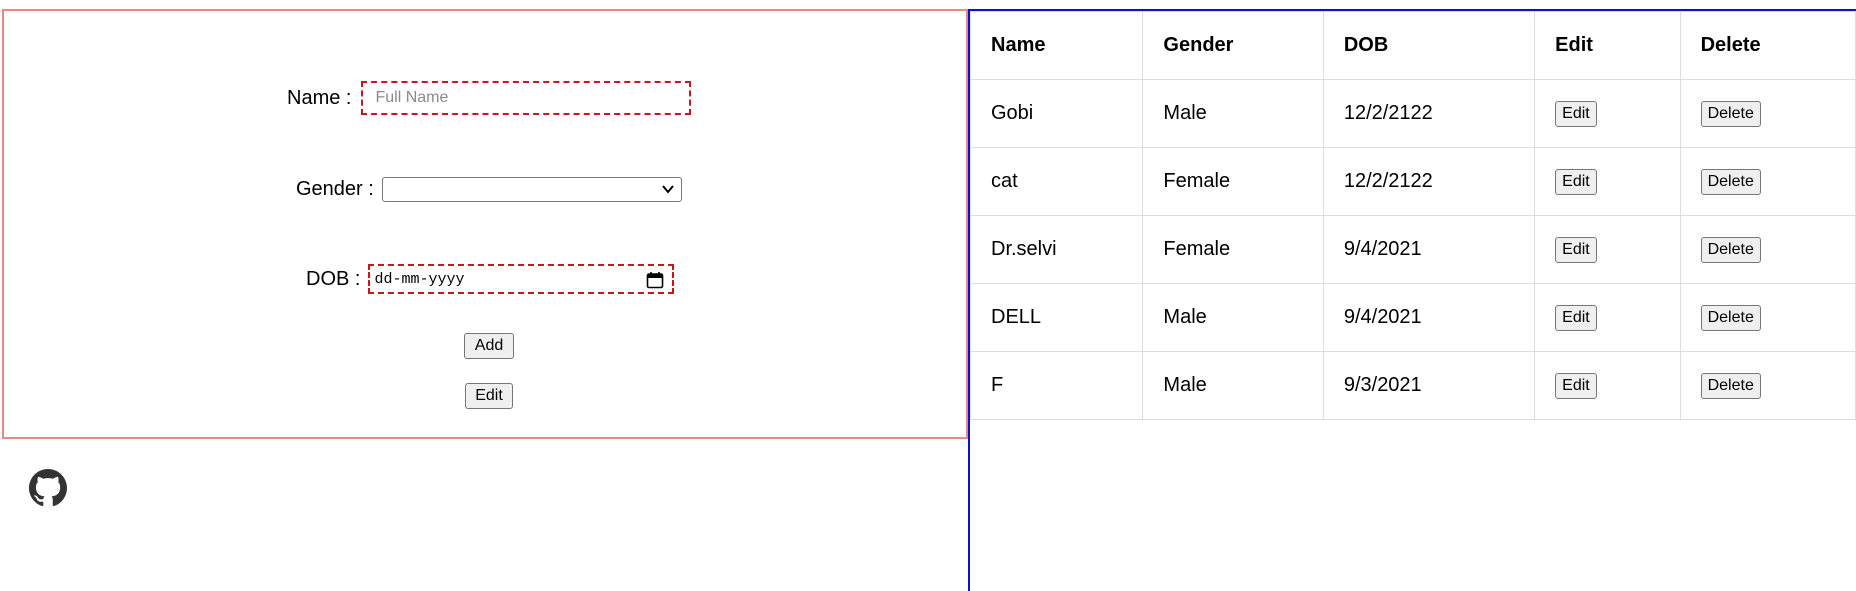  What do you see at coordinates (1056, 317) in the screenshot?
I see `cell-name: DELL` at bounding box center [1056, 317].